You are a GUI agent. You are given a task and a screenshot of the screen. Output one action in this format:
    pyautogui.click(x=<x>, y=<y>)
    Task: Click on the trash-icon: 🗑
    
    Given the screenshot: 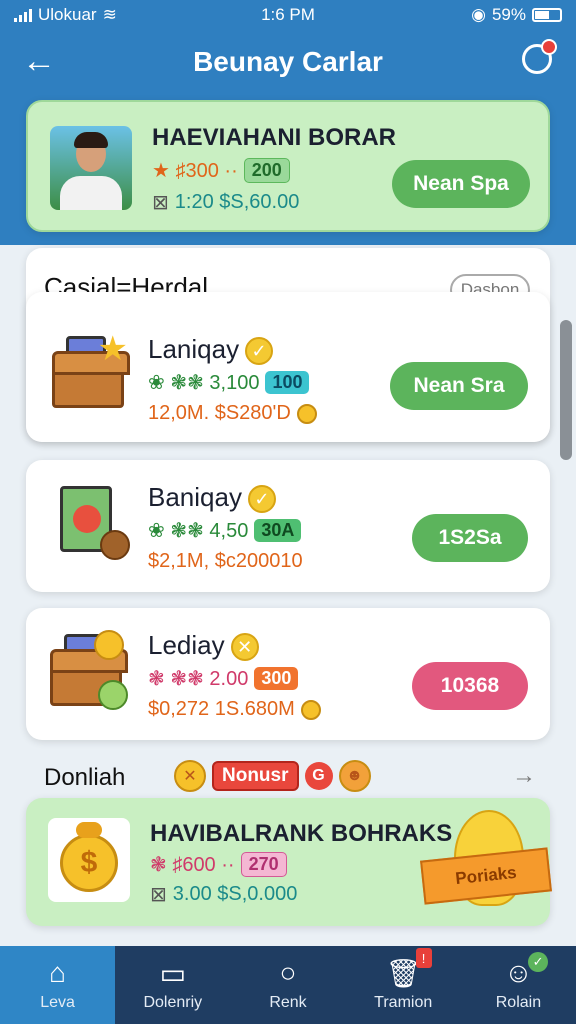 What is the action you would take?
    pyautogui.click(x=403, y=973)
    